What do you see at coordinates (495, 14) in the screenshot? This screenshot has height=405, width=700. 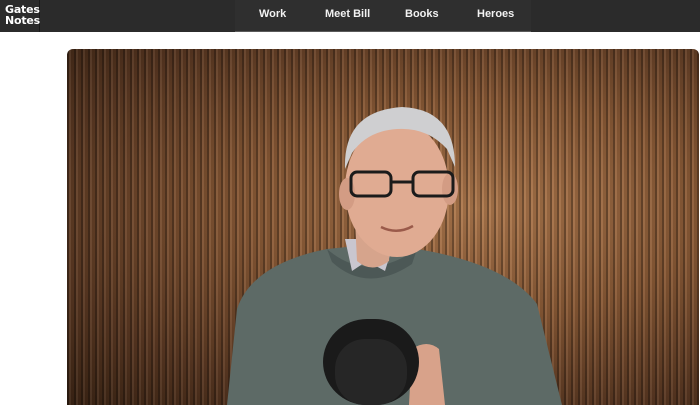 I see `nav-item-heroes: Heroes` at bounding box center [495, 14].